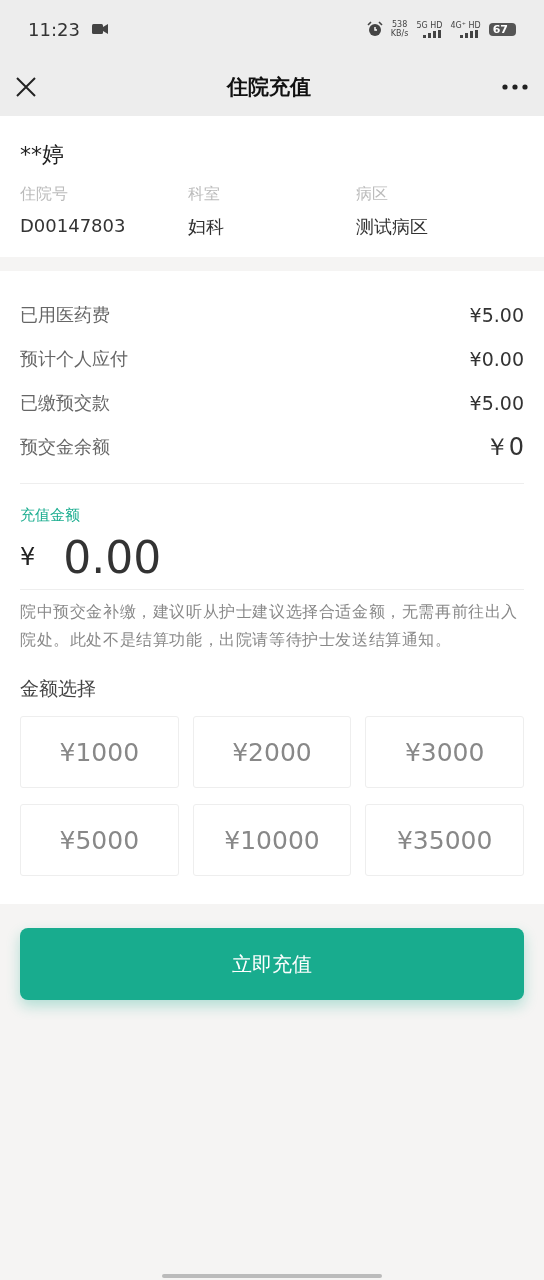  I want to click on amount-option: ¥1000, so click(99, 752).